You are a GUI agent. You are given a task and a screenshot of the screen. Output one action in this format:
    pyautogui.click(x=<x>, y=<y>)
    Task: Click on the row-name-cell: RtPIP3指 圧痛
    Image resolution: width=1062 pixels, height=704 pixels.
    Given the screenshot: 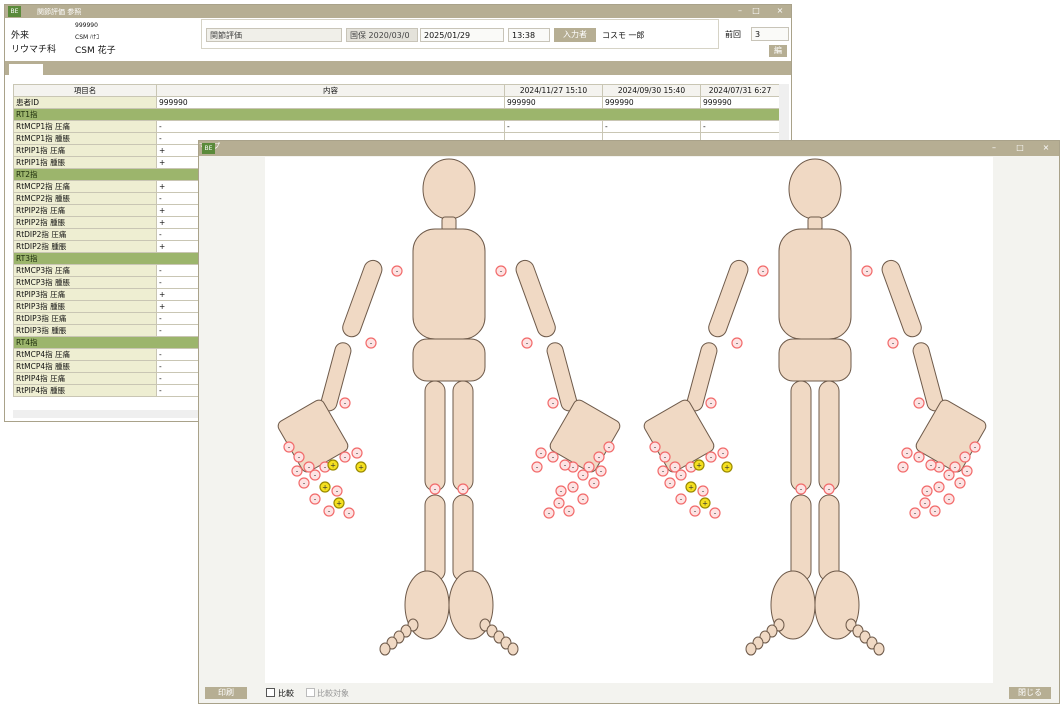 What is the action you would take?
    pyautogui.click(x=85, y=294)
    